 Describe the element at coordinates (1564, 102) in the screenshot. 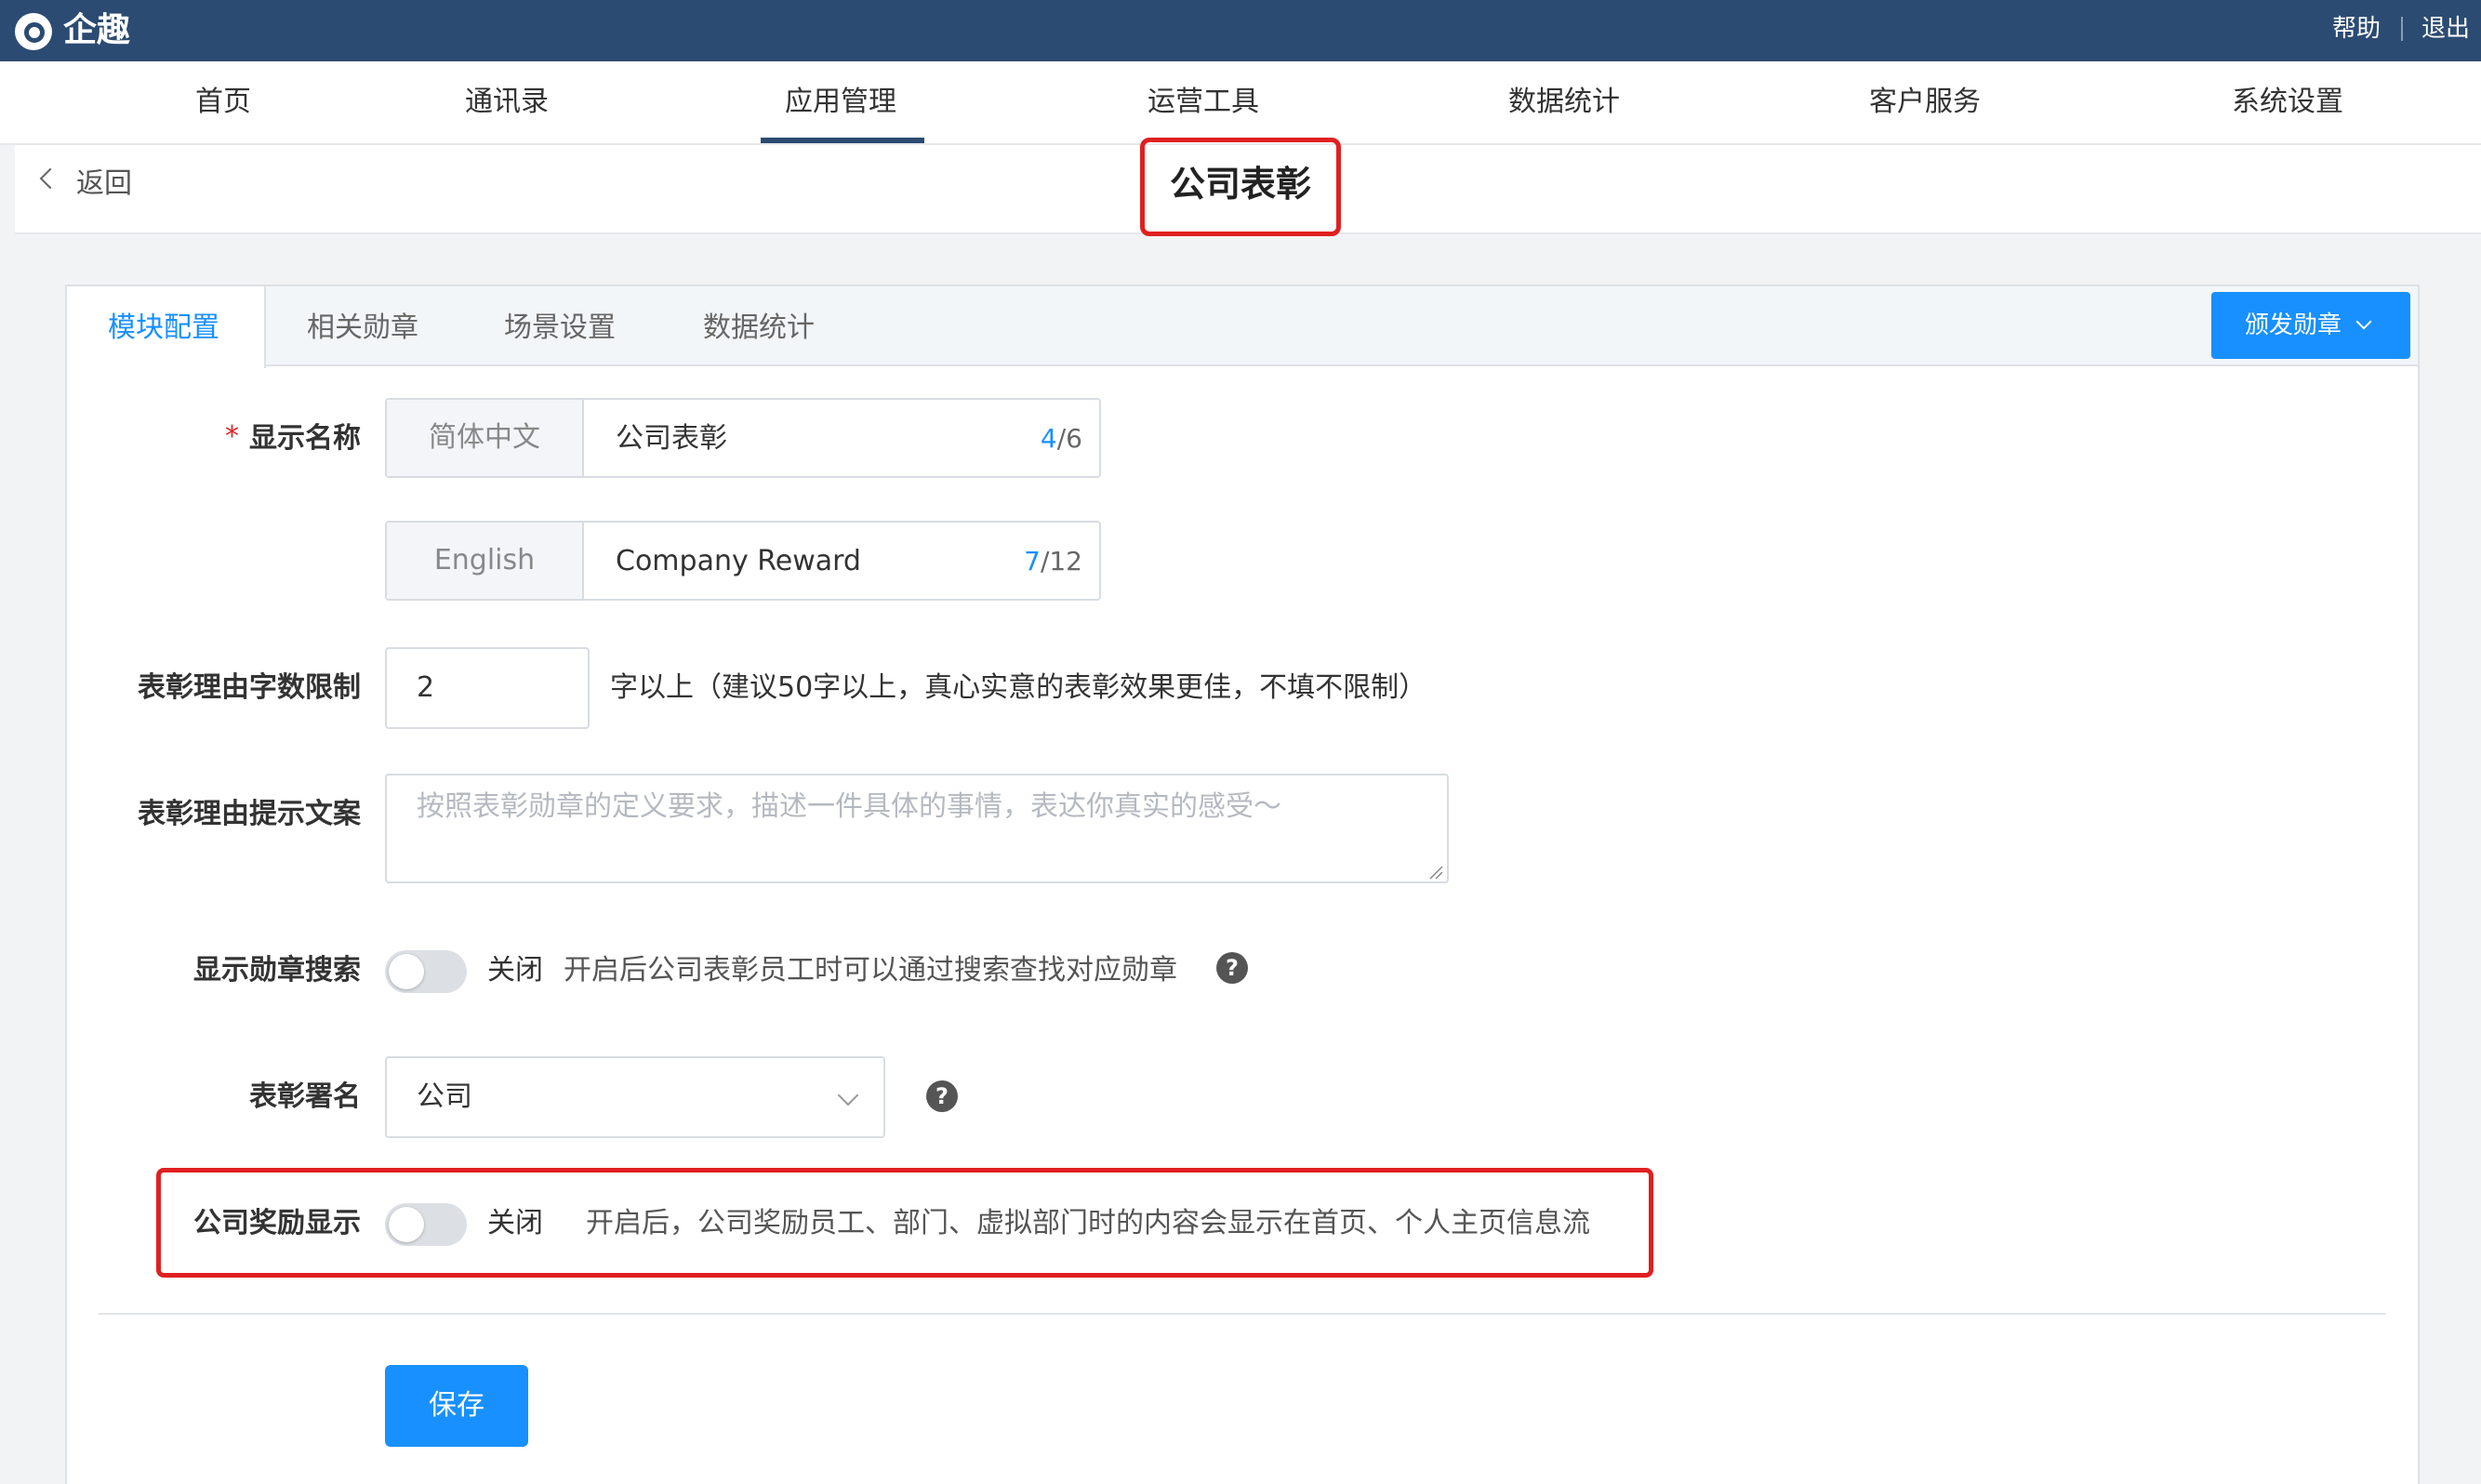

I see `nav-data-statistics: 数据统计` at that location.